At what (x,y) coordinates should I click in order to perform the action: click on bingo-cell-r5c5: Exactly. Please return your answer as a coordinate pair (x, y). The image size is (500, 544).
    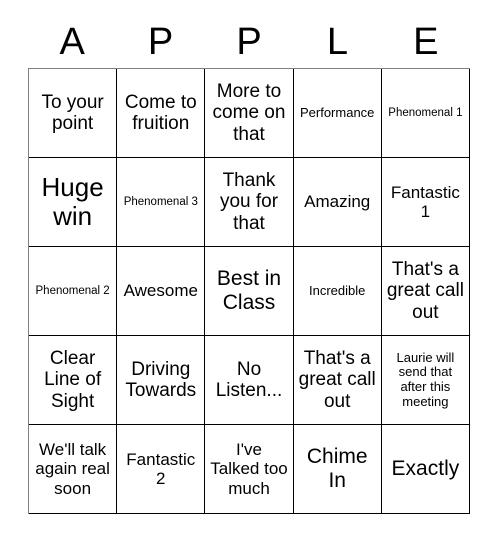
    Looking at the image, I should click on (425, 469).